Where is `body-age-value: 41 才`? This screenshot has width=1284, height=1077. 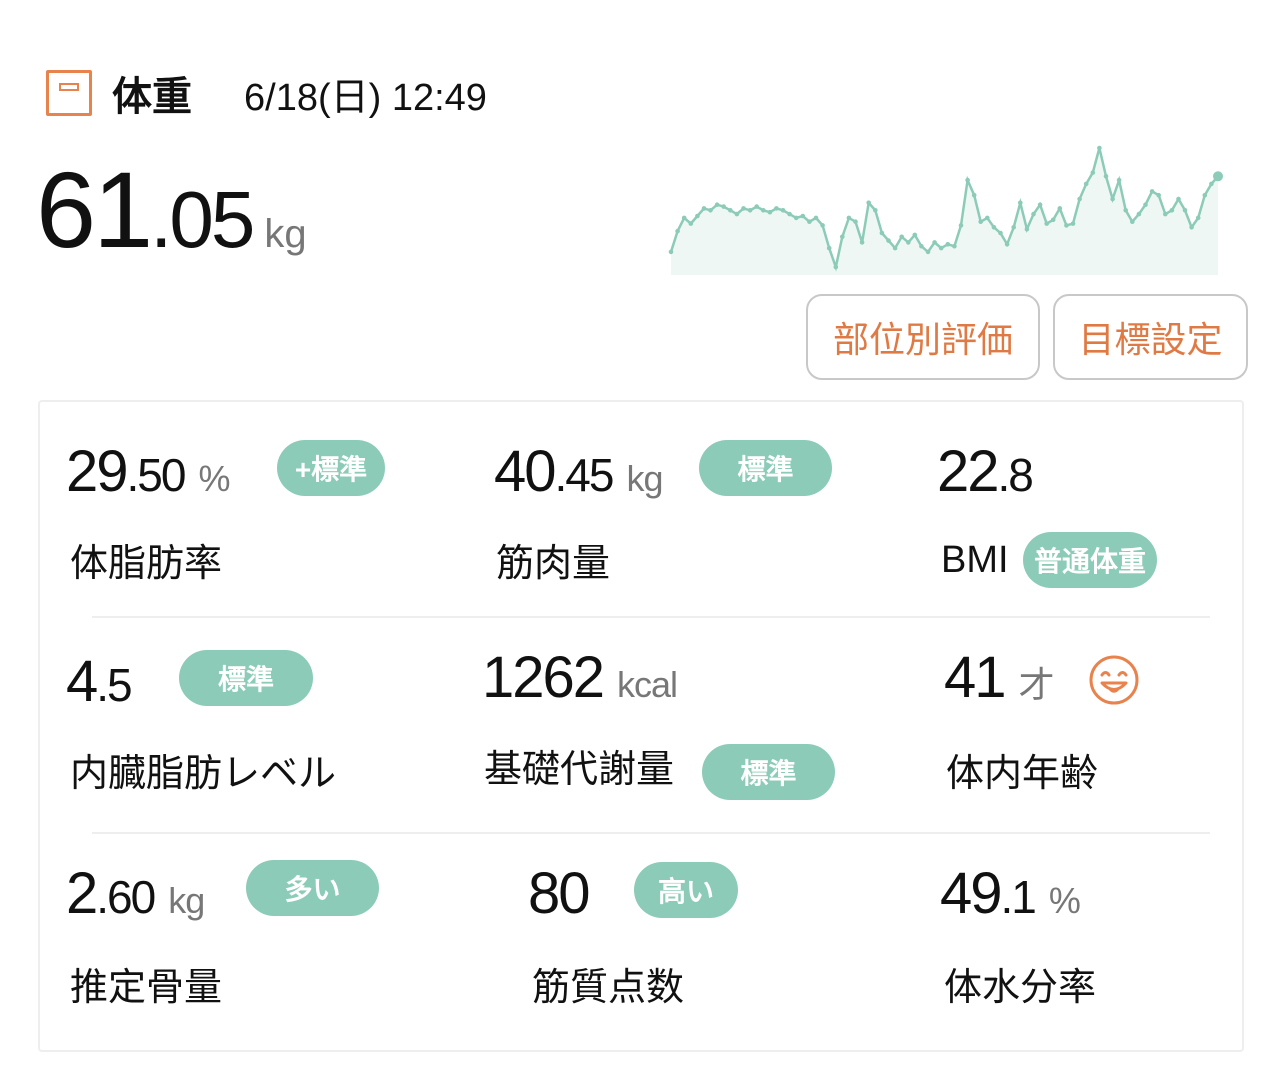 body-age-value: 41 才 is located at coordinates (999, 685).